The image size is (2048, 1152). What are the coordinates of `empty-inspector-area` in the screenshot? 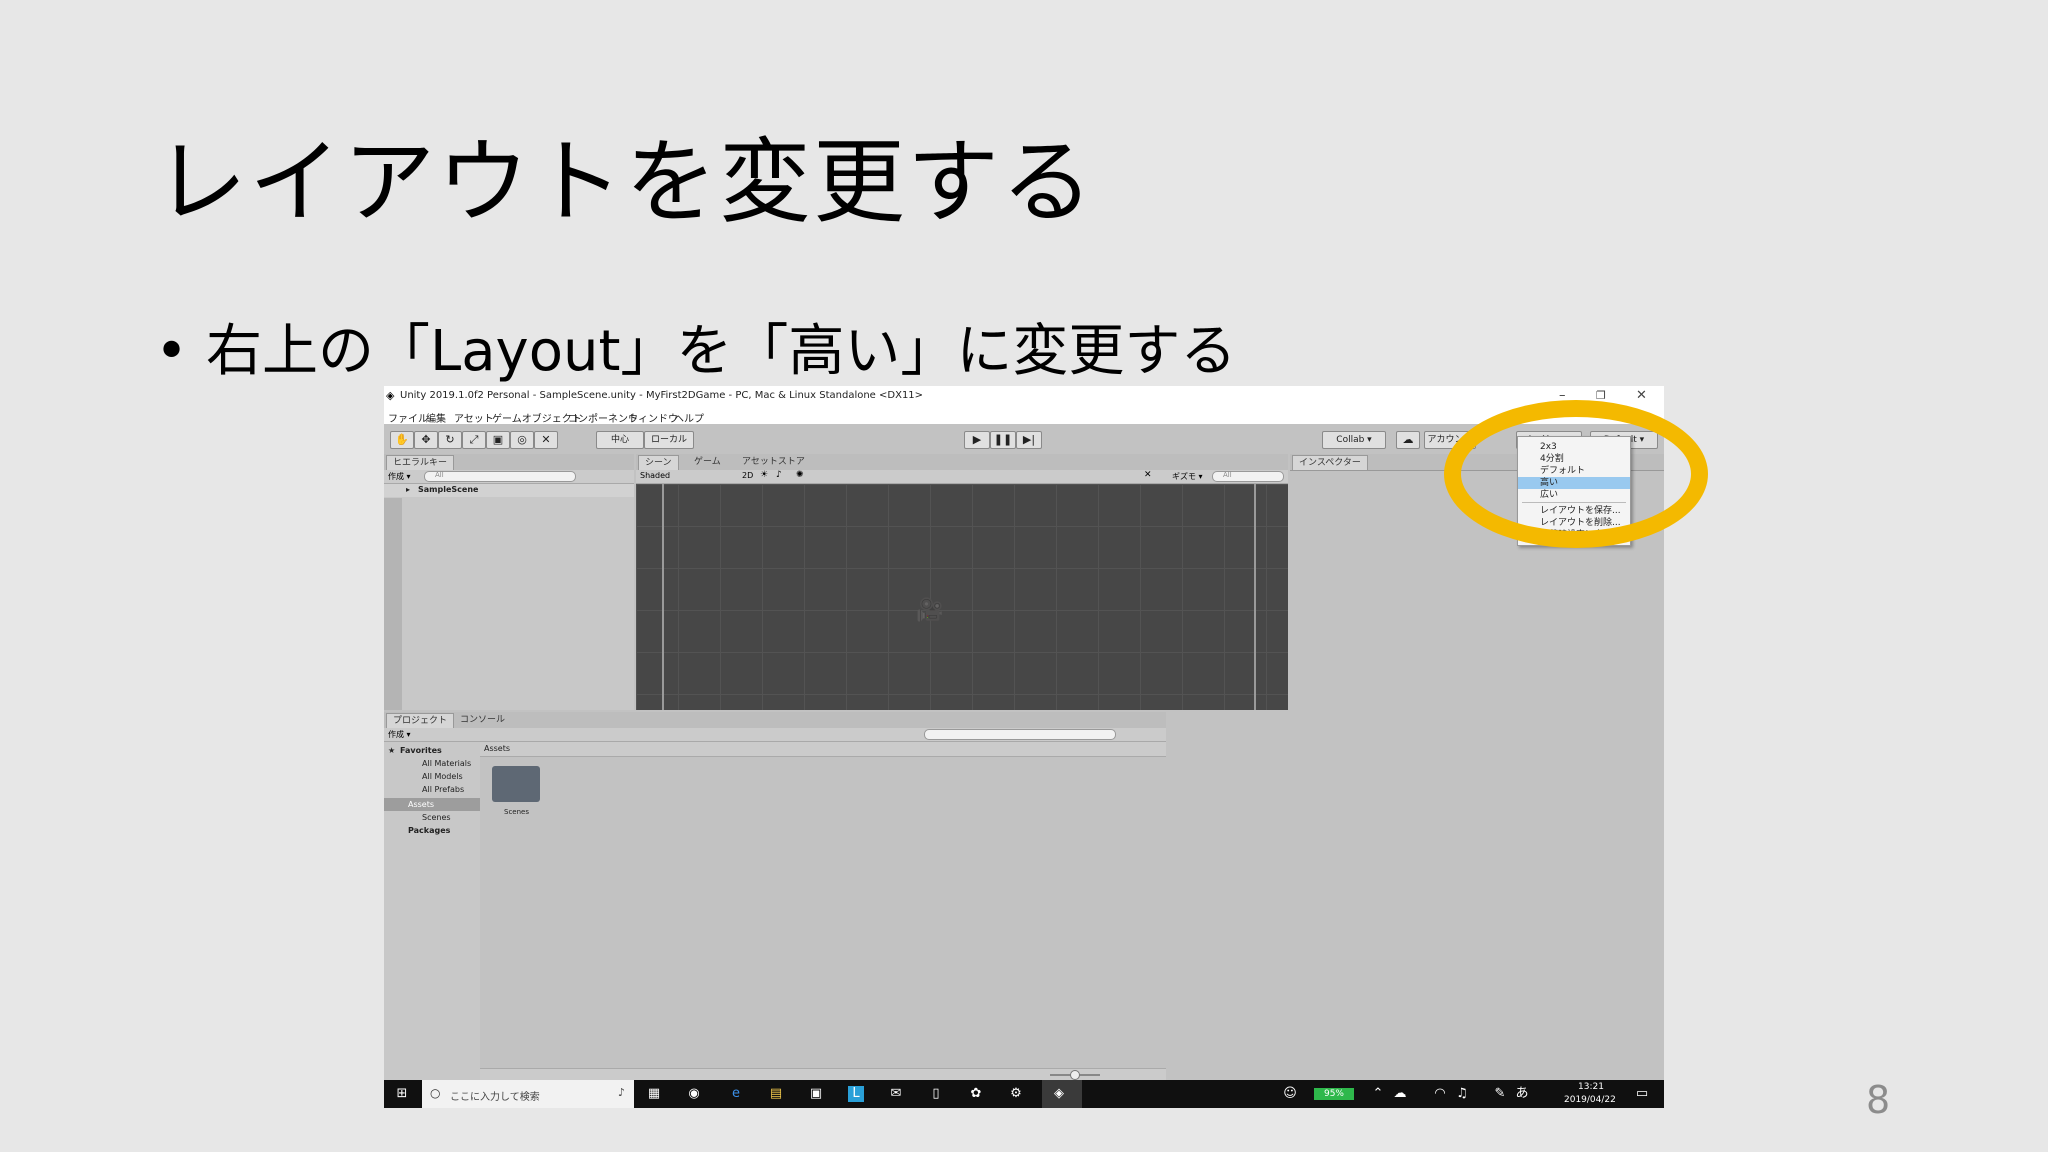 It's located at (1416, 896).